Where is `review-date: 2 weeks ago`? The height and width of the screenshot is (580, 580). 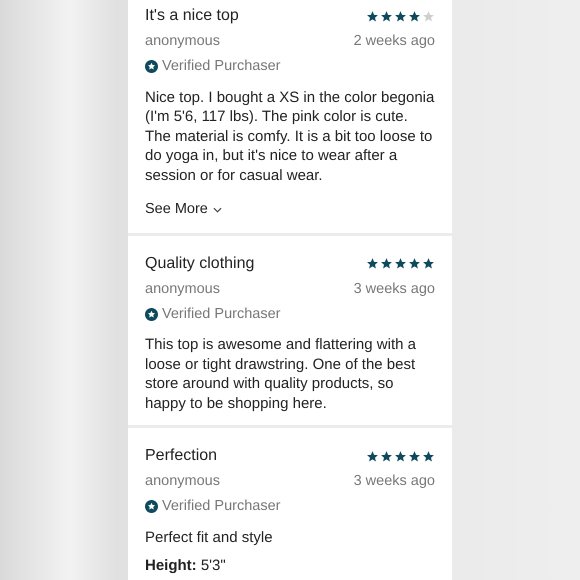
review-date: 2 weeks ago is located at coordinates (394, 41).